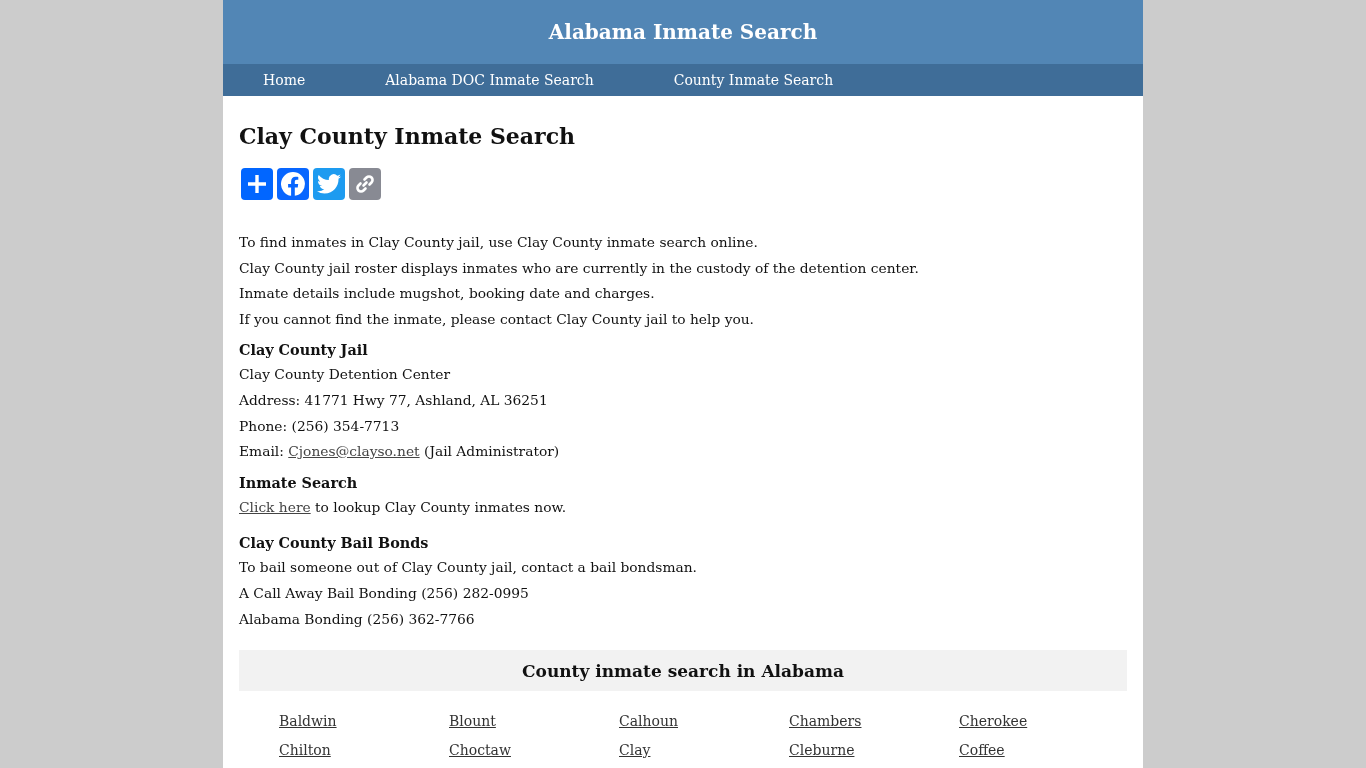 The image size is (1366, 768). What do you see at coordinates (275, 506) in the screenshot?
I see `text-link: Click here` at bounding box center [275, 506].